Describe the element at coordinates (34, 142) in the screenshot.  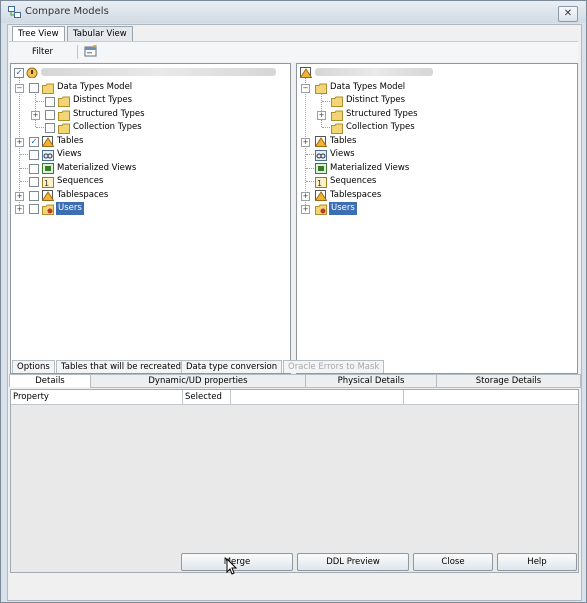
I see `checkbox: ✓` at that location.